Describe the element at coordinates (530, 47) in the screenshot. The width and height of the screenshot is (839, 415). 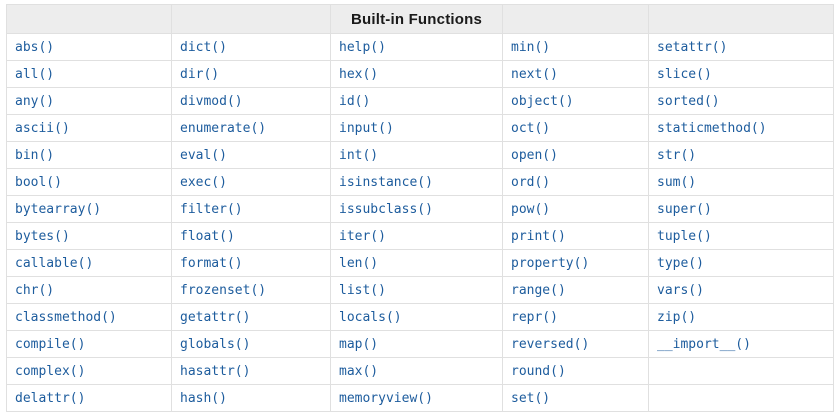
I see `function-link: min()` at that location.